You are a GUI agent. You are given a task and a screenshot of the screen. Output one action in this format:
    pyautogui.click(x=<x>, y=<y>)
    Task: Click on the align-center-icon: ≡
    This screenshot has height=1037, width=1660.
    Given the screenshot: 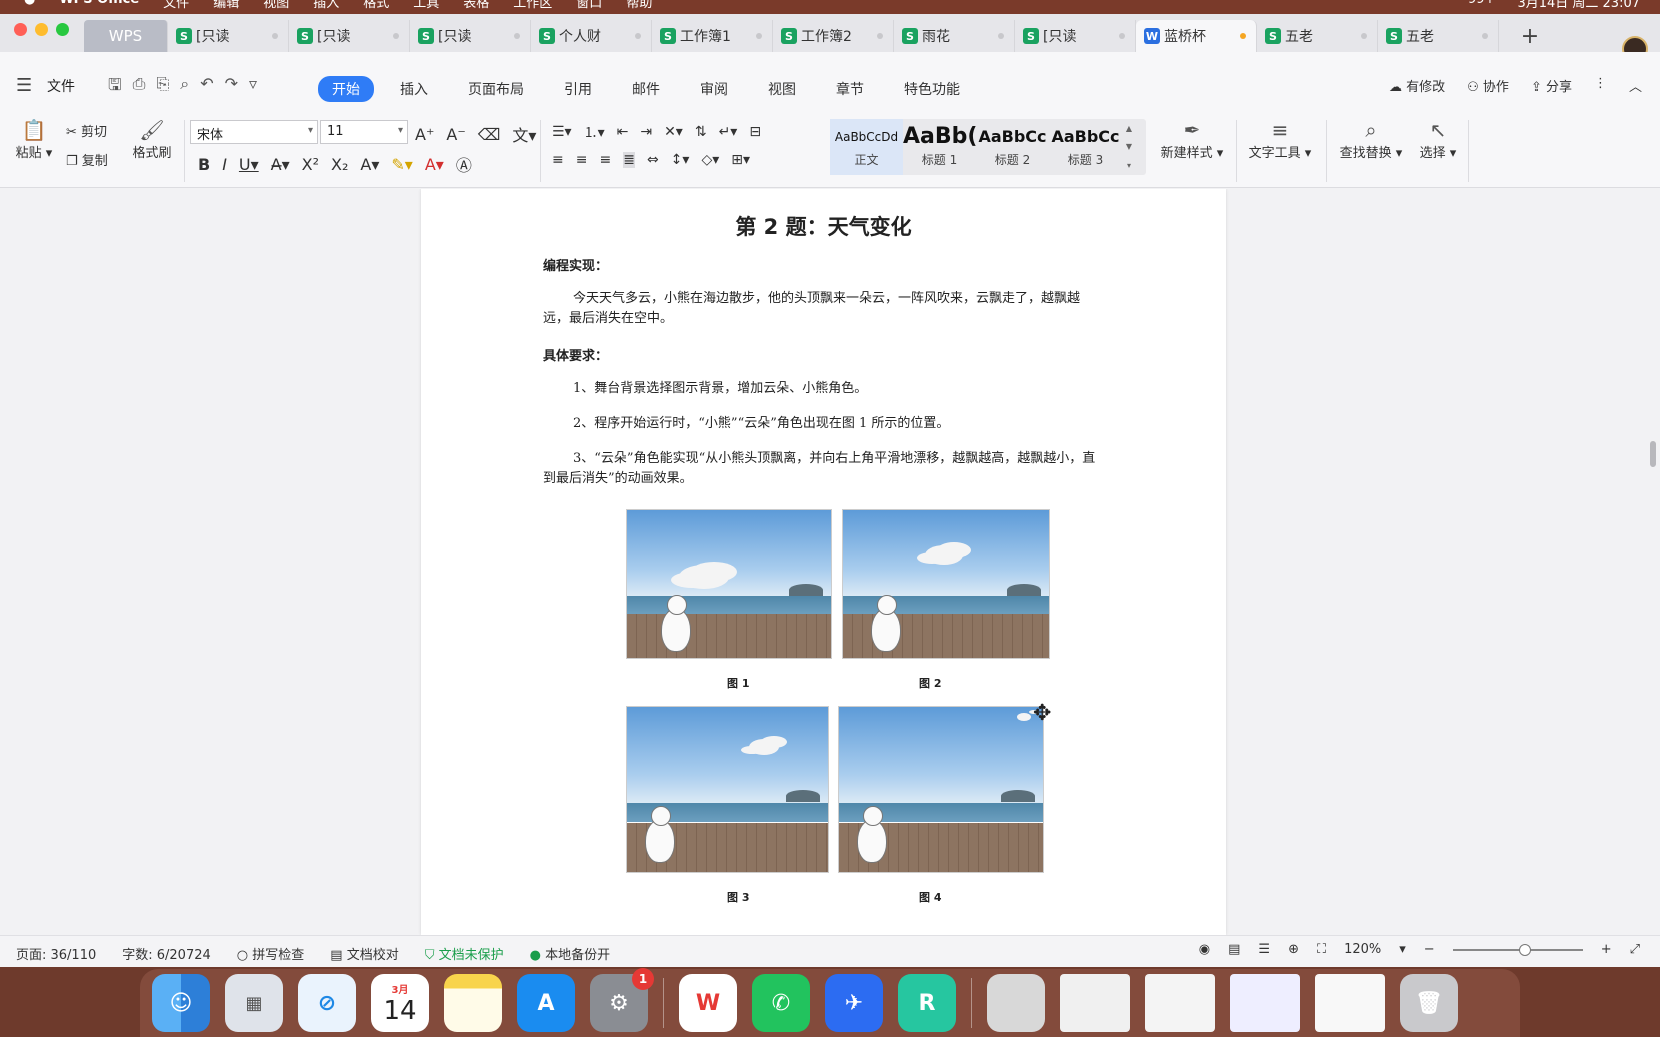 What is the action you would take?
    pyautogui.click(x=582, y=160)
    